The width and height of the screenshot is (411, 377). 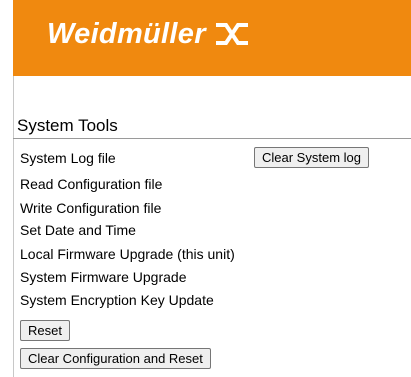 I want to click on title-divider, so click(x=212, y=138).